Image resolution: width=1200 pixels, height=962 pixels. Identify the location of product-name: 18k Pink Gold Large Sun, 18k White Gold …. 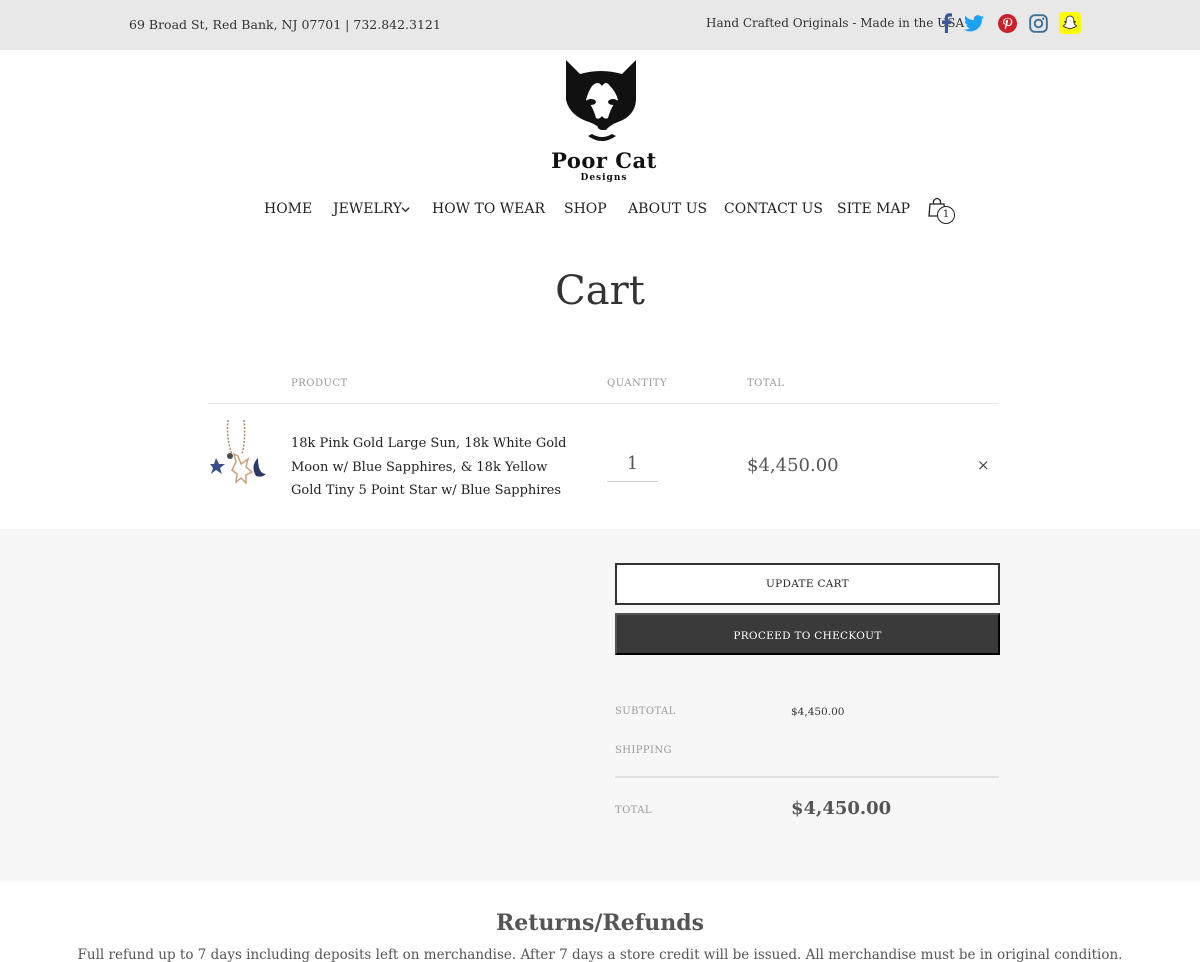
(436, 467).